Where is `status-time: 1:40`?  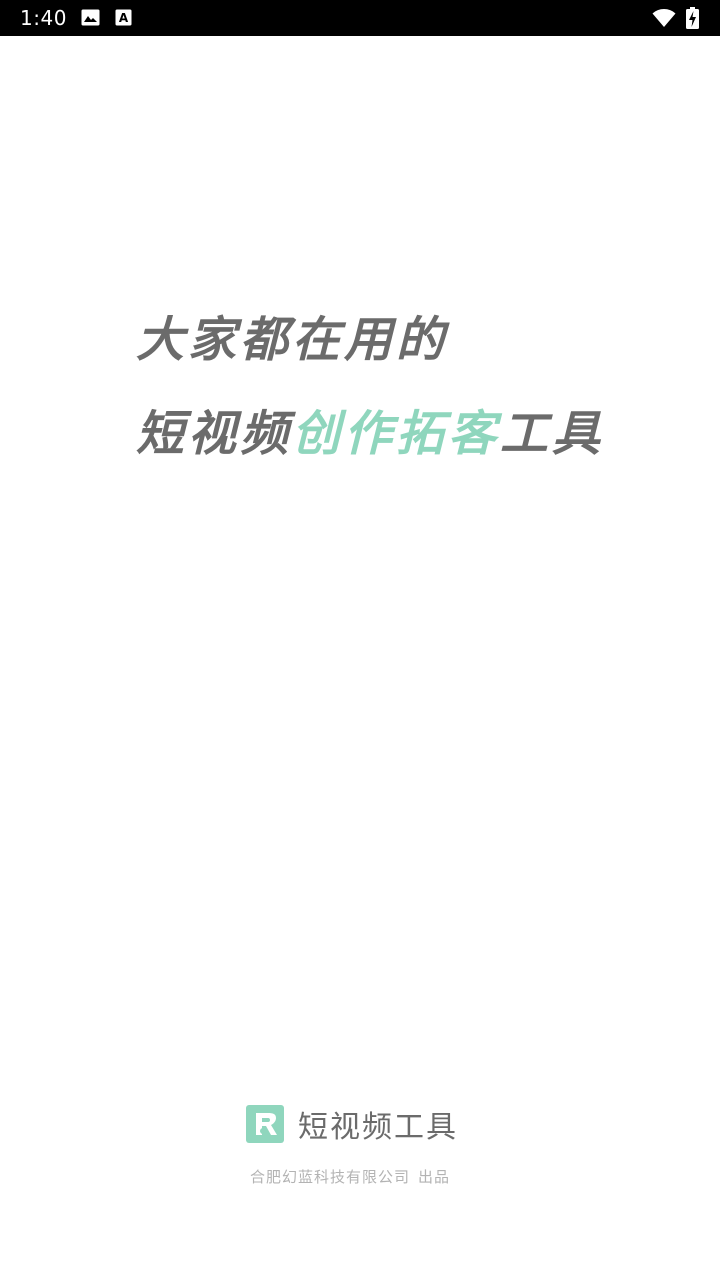
status-time: 1:40 is located at coordinates (43, 18).